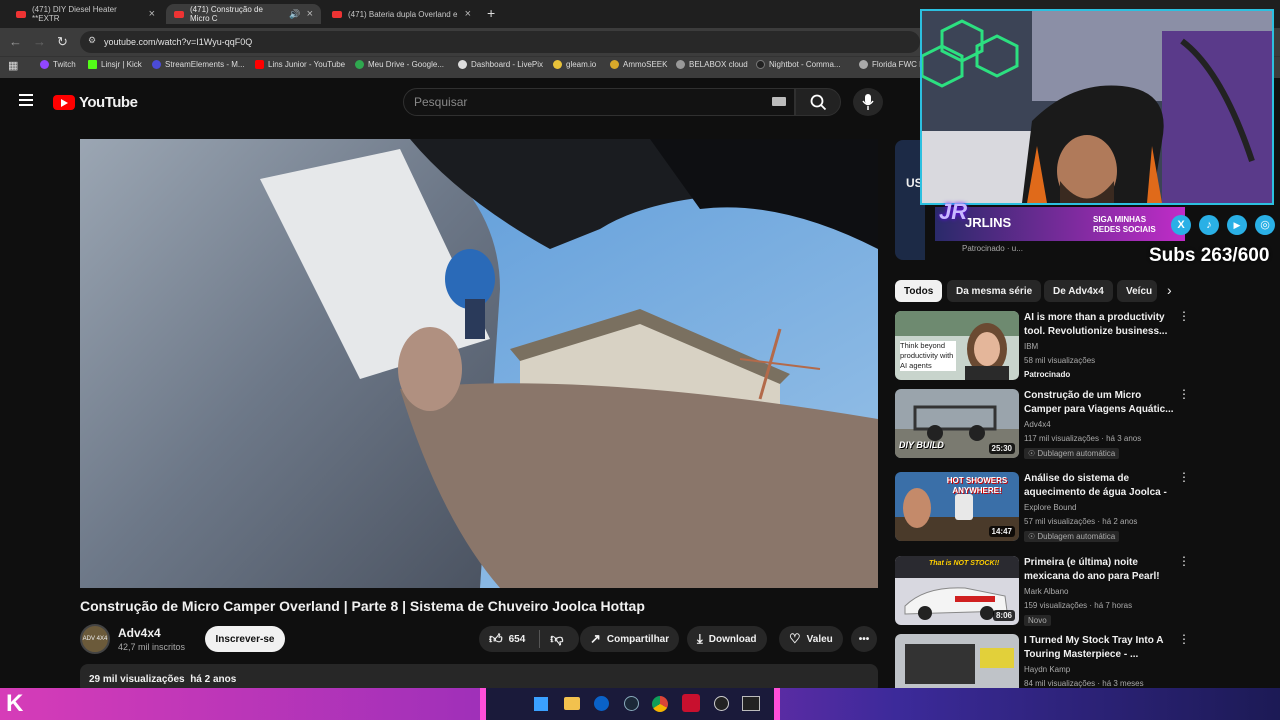 This screenshot has height=720, width=1280. I want to click on bookmark-livepix: Dashboard - LivePix, so click(500, 64).